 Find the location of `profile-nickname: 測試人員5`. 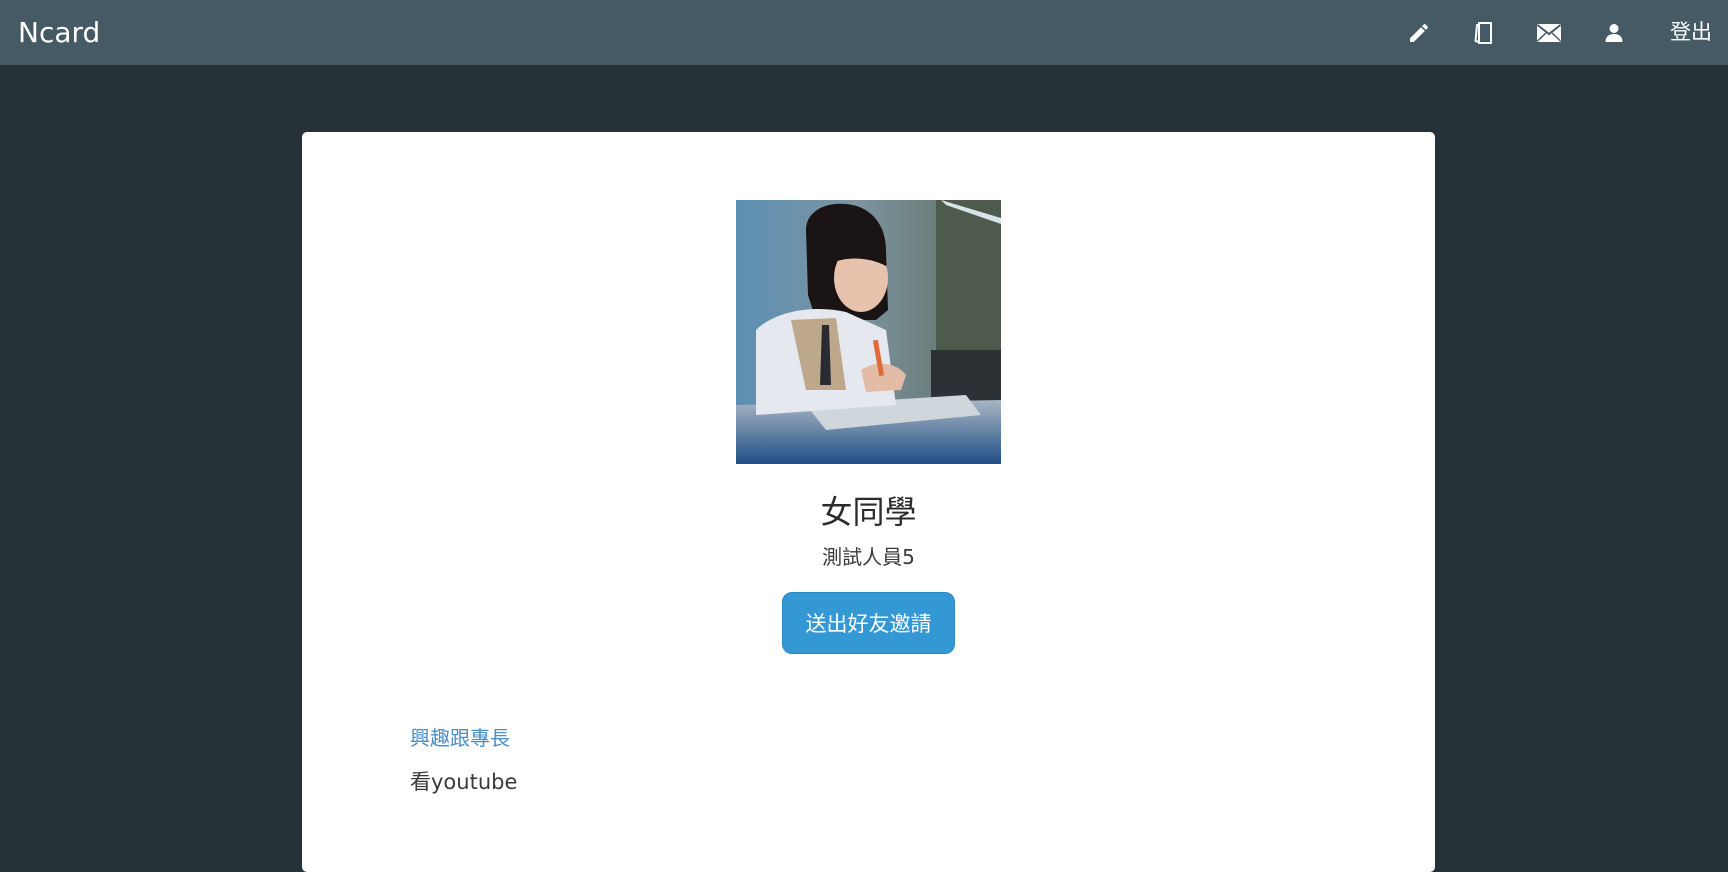

profile-nickname: 測試人員5 is located at coordinates (868, 557).